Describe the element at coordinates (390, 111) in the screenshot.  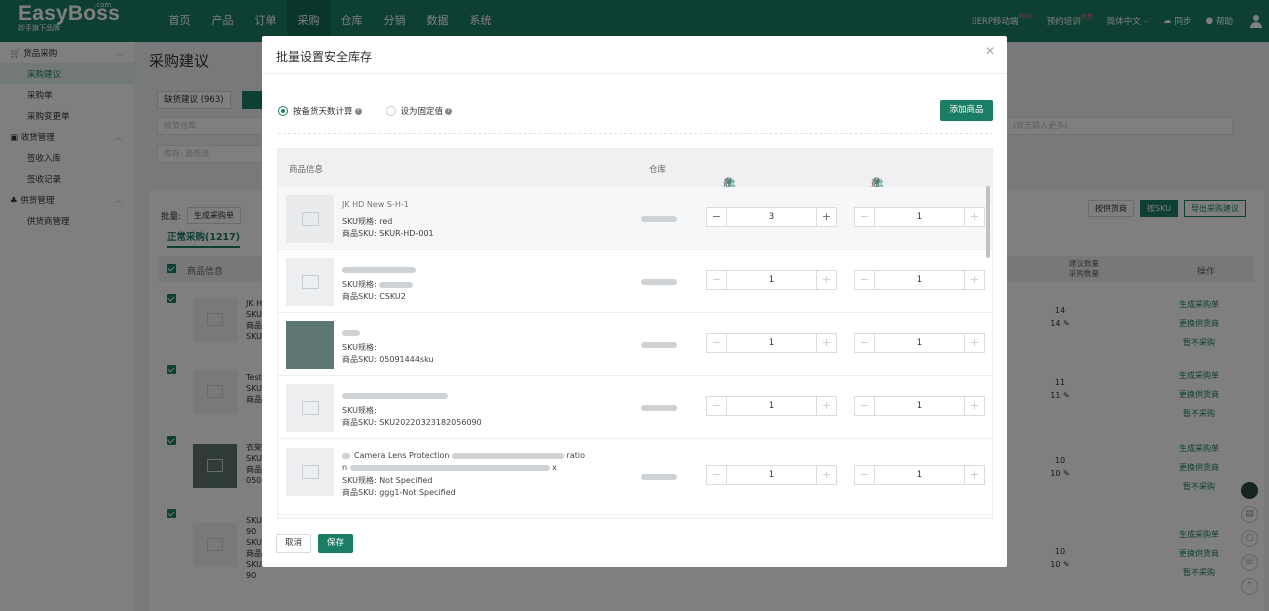
I see `radio-fixed` at that location.